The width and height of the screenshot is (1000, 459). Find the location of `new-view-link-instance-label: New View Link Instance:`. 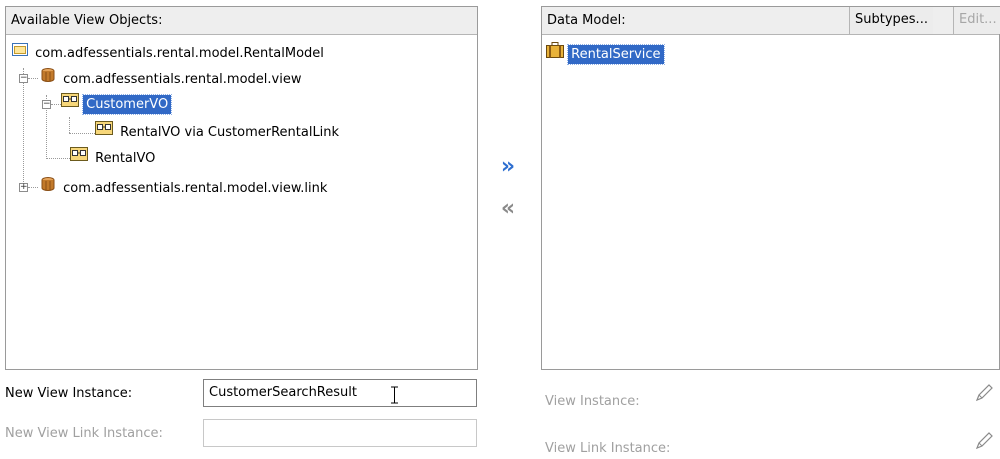

new-view-link-instance-label: New View Link Instance: is located at coordinates (84, 433).